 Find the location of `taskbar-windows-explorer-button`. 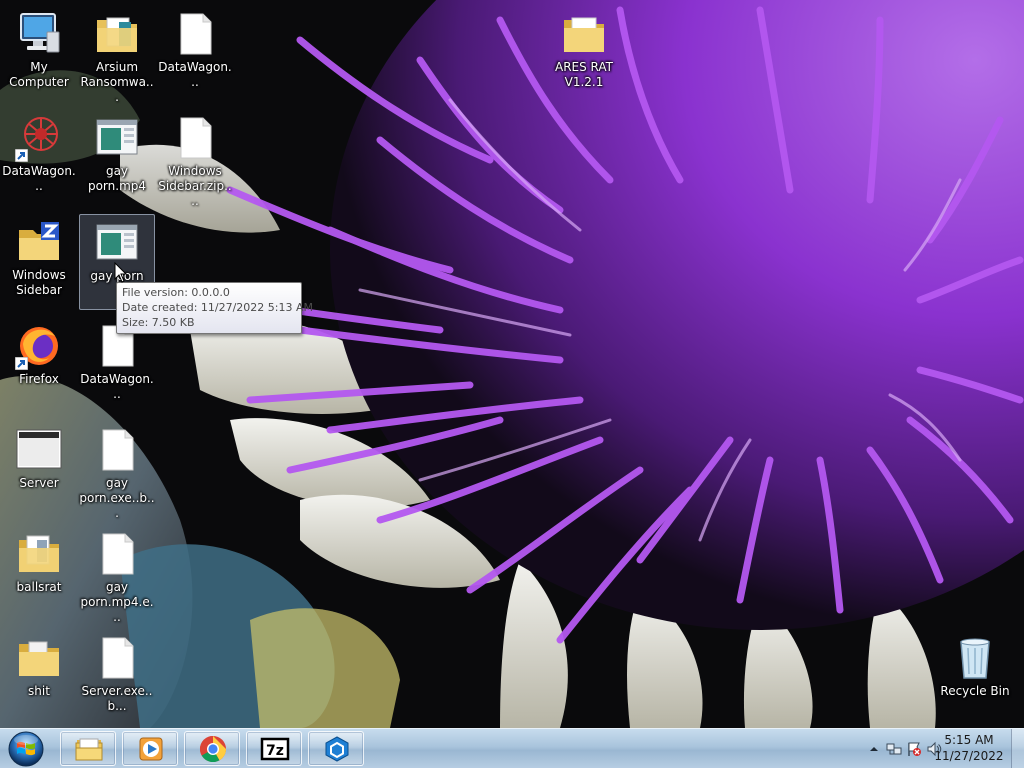

taskbar-windows-explorer-button is located at coordinates (88, 748).